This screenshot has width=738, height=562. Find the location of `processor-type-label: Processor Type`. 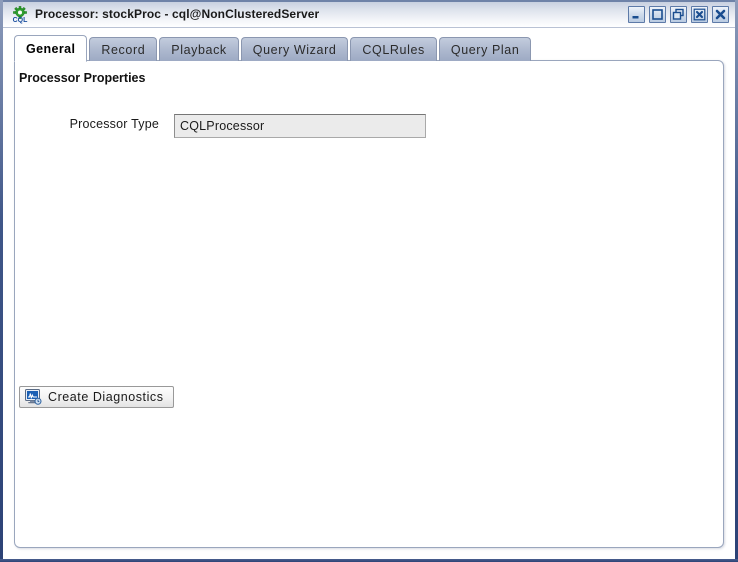

processor-type-label: Processor Type is located at coordinates (114, 124).